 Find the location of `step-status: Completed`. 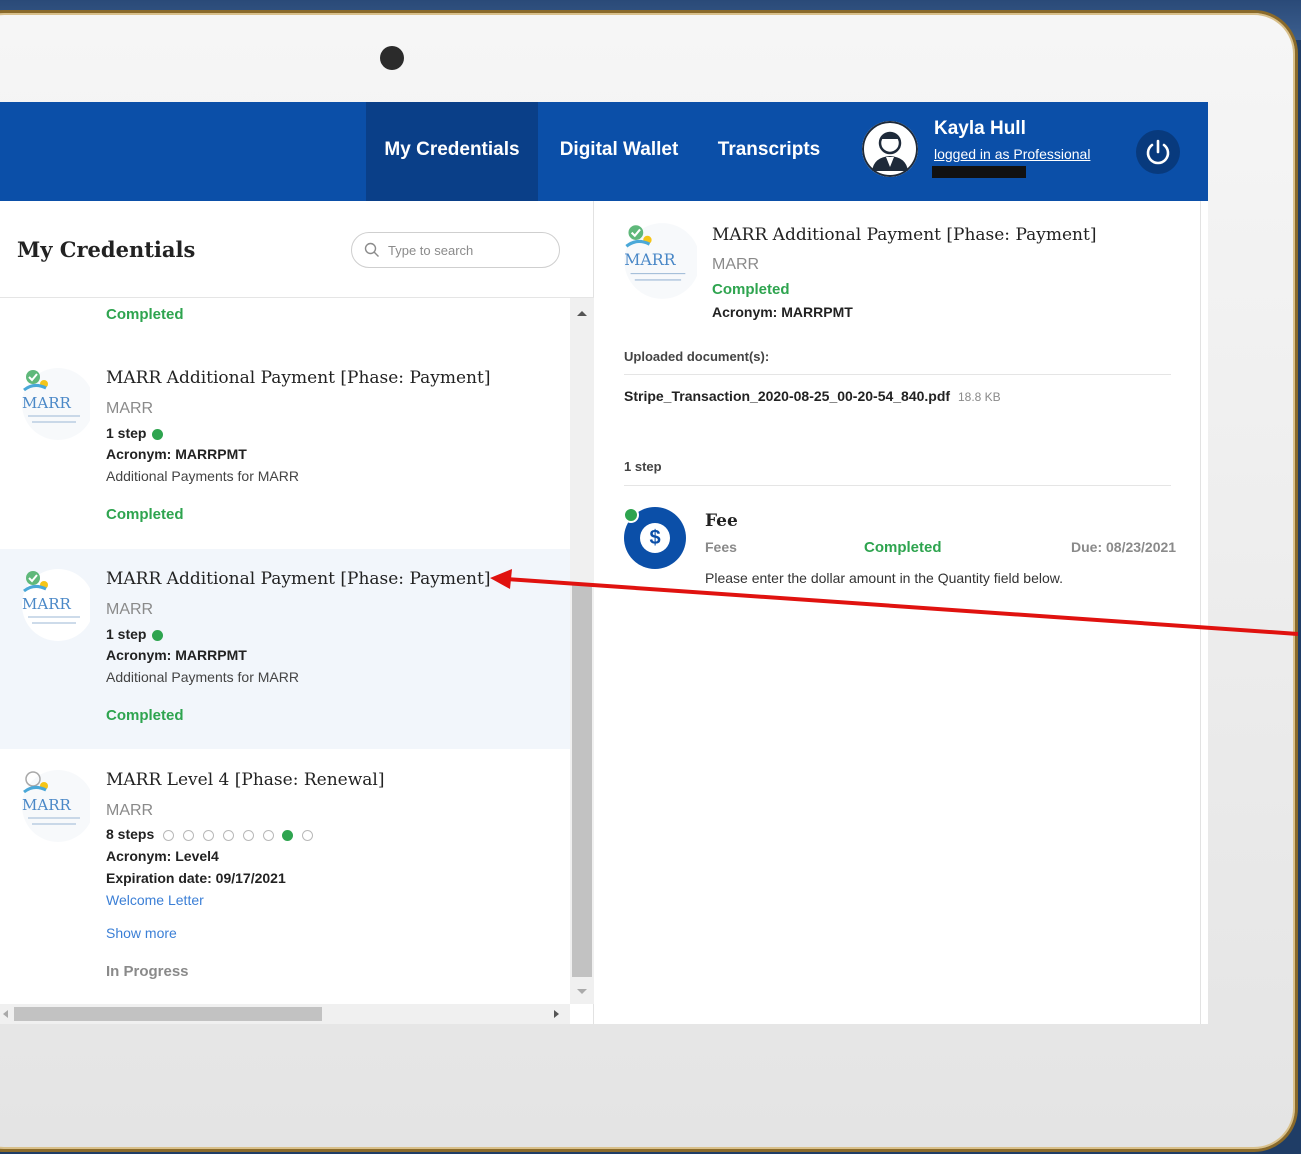

step-status: Completed is located at coordinates (903, 547).